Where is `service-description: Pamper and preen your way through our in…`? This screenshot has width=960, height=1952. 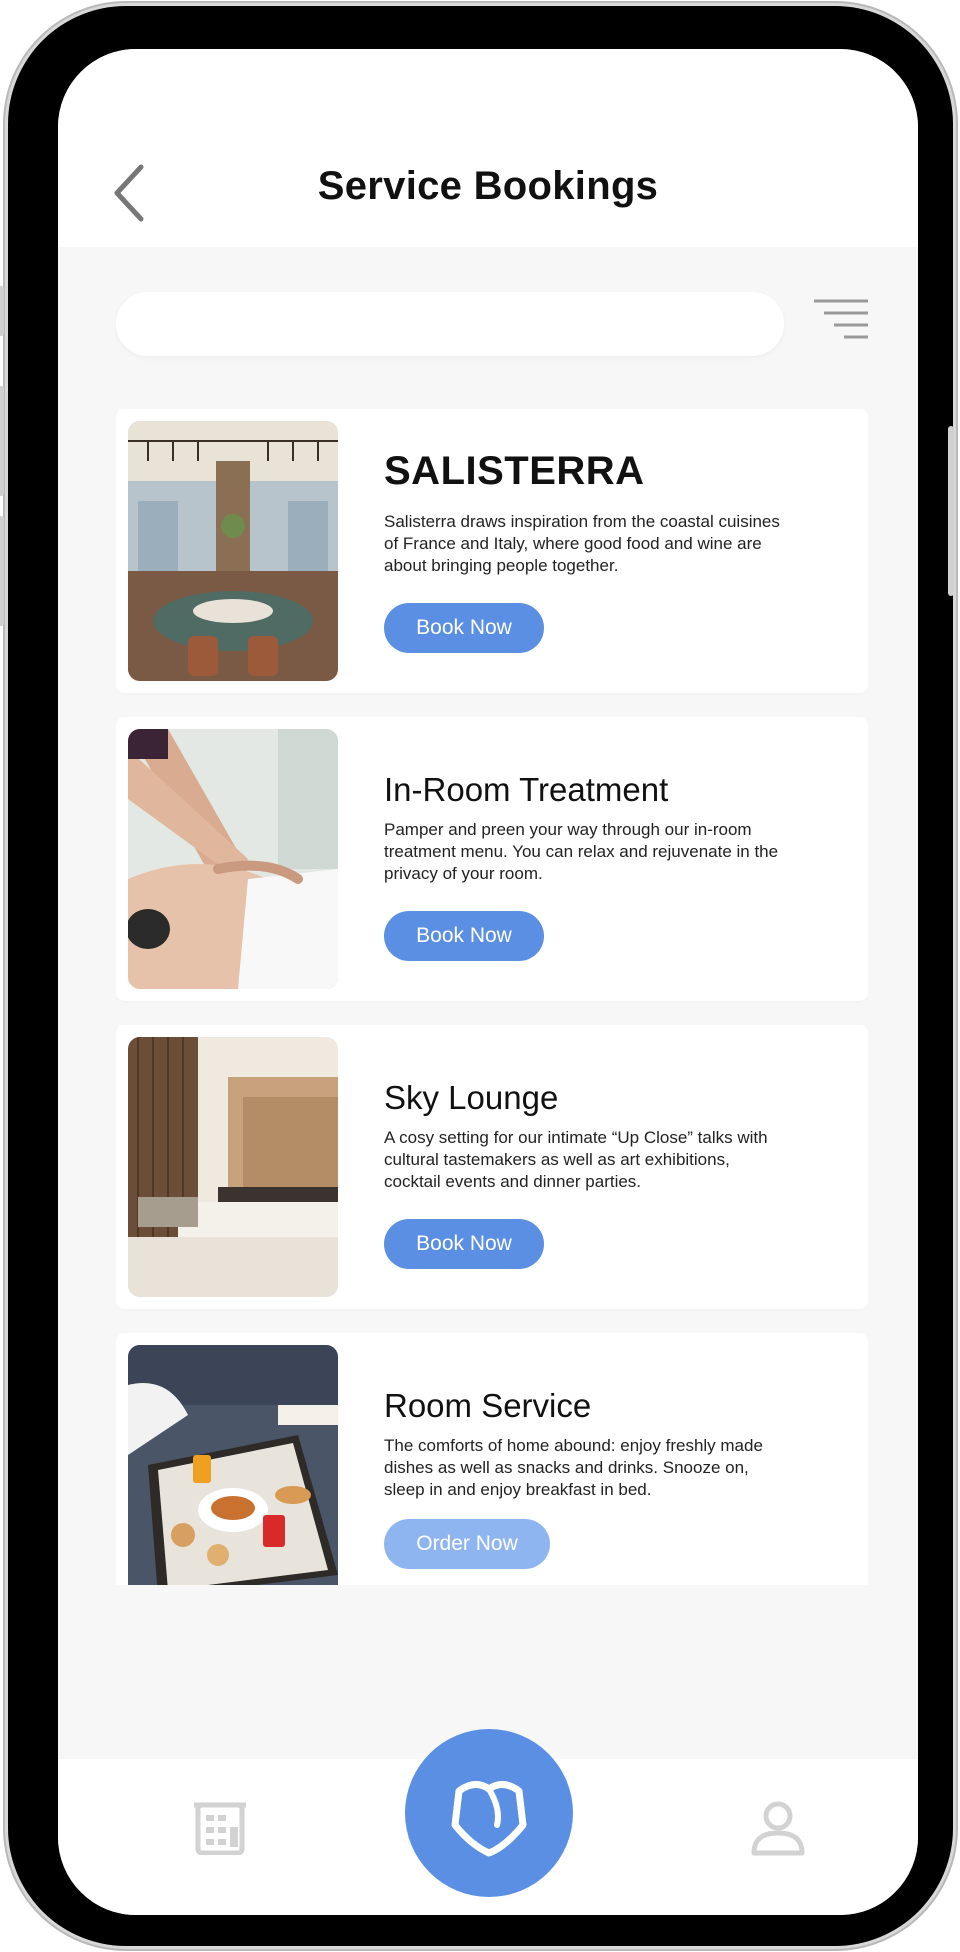 service-description: Pamper and preen your way through our in… is located at coordinates (581, 851).